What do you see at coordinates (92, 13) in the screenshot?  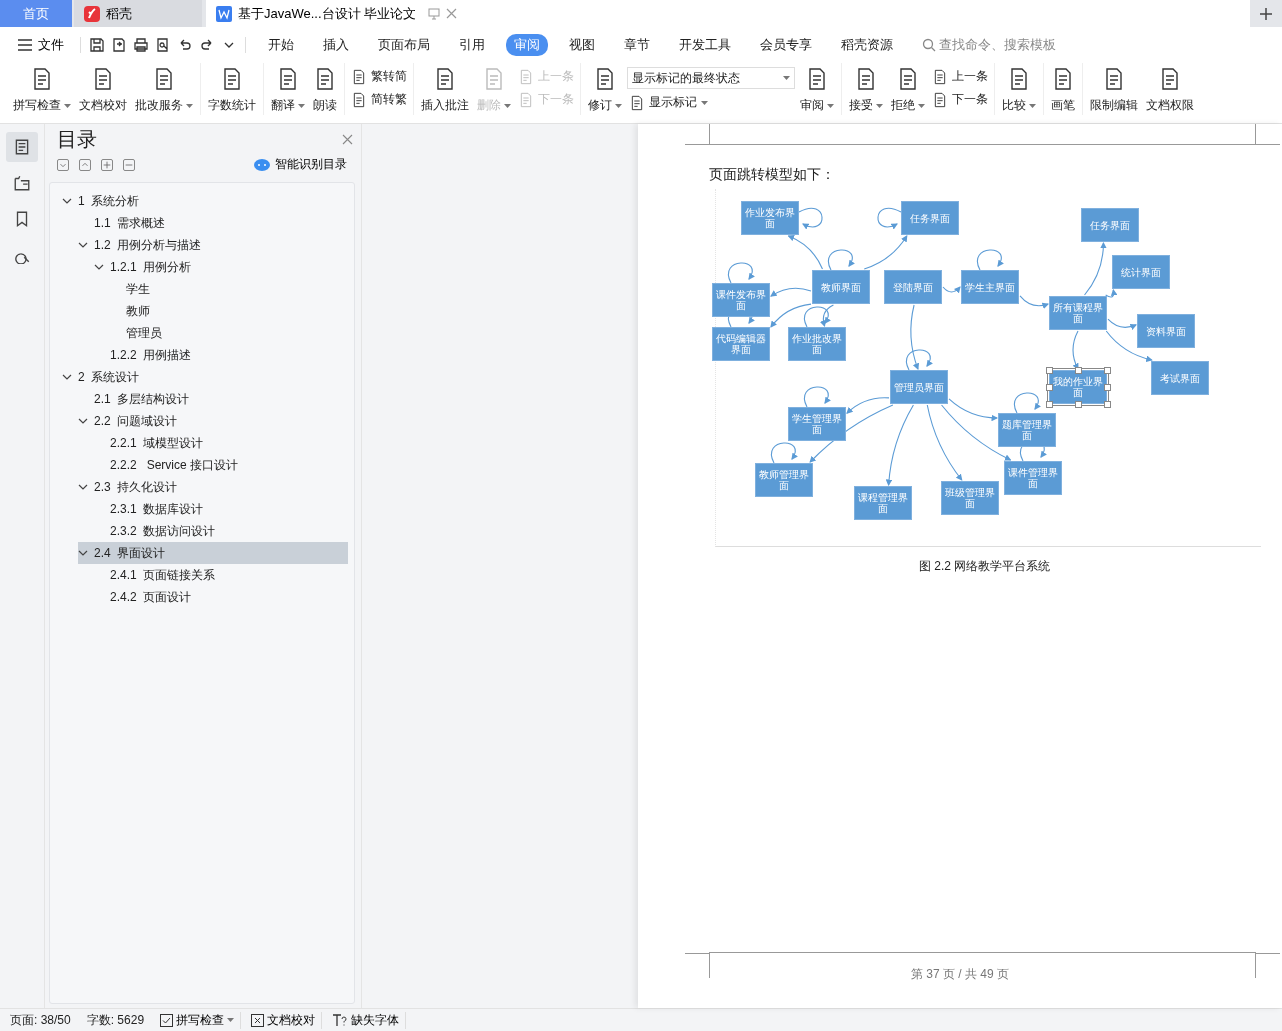 I see `app-logo-icon` at bounding box center [92, 13].